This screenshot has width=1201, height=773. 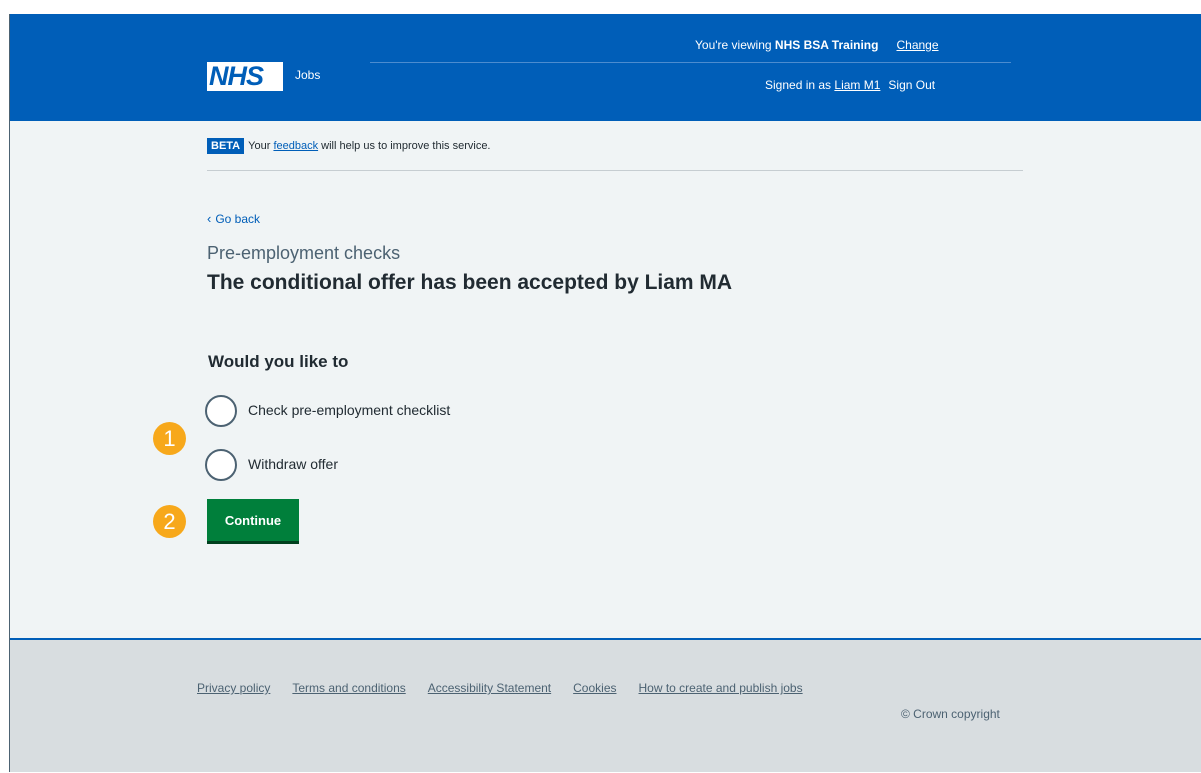 What do you see at coordinates (917, 45) in the screenshot?
I see `change-org-link: Change` at bounding box center [917, 45].